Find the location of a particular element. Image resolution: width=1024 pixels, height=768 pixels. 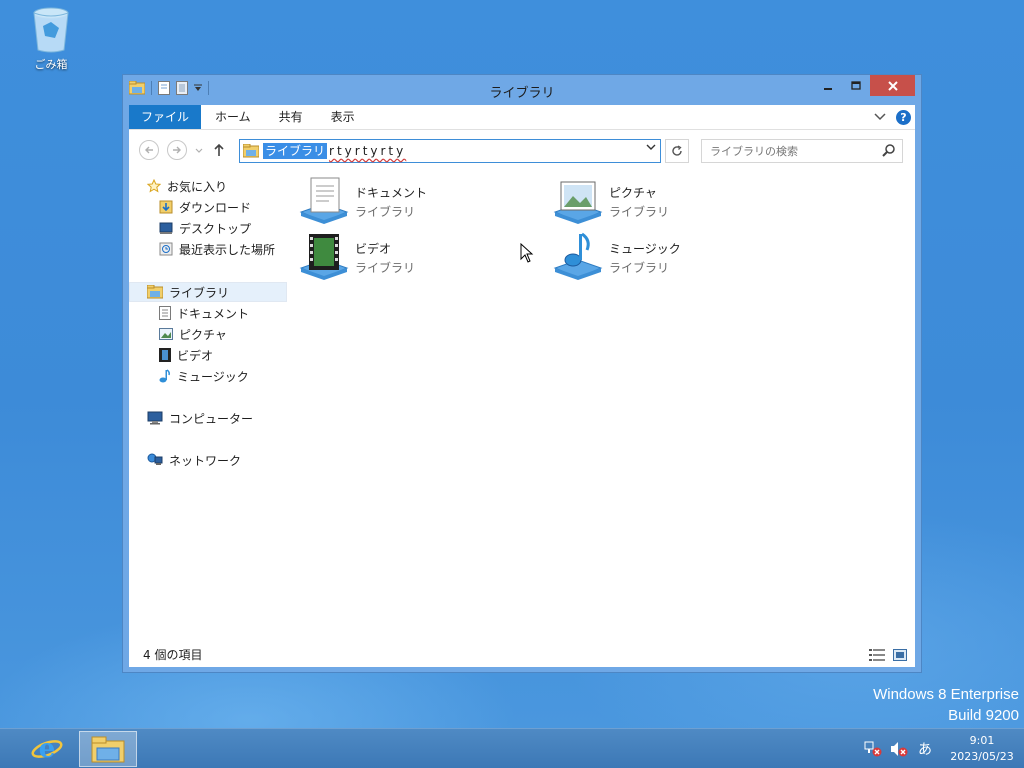

maximize-button is located at coordinates (856, 85).